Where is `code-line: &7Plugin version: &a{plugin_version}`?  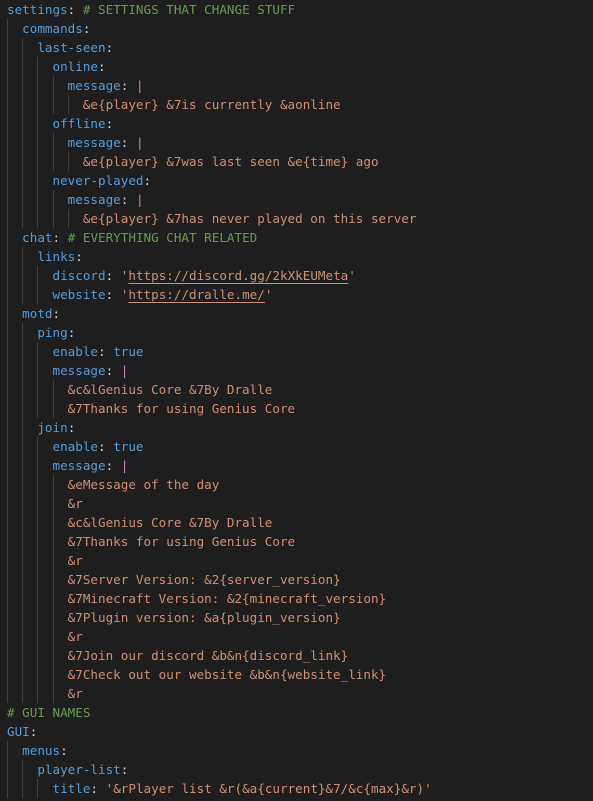
code-line: &7Plugin version: &a{plugin_version} is located at coordinates (296, 617).